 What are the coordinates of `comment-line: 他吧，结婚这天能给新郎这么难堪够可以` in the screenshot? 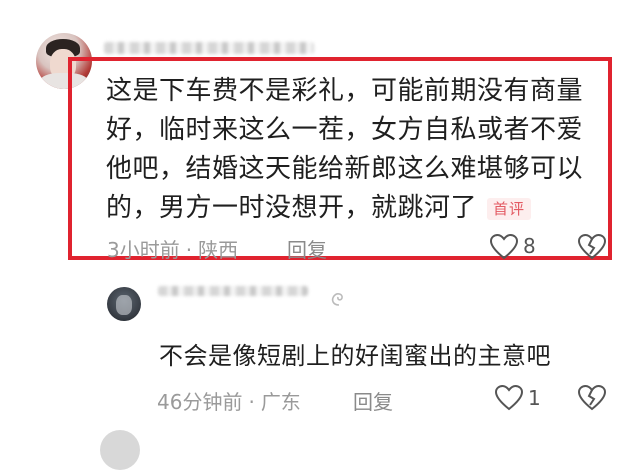 It's located at (345, 169).